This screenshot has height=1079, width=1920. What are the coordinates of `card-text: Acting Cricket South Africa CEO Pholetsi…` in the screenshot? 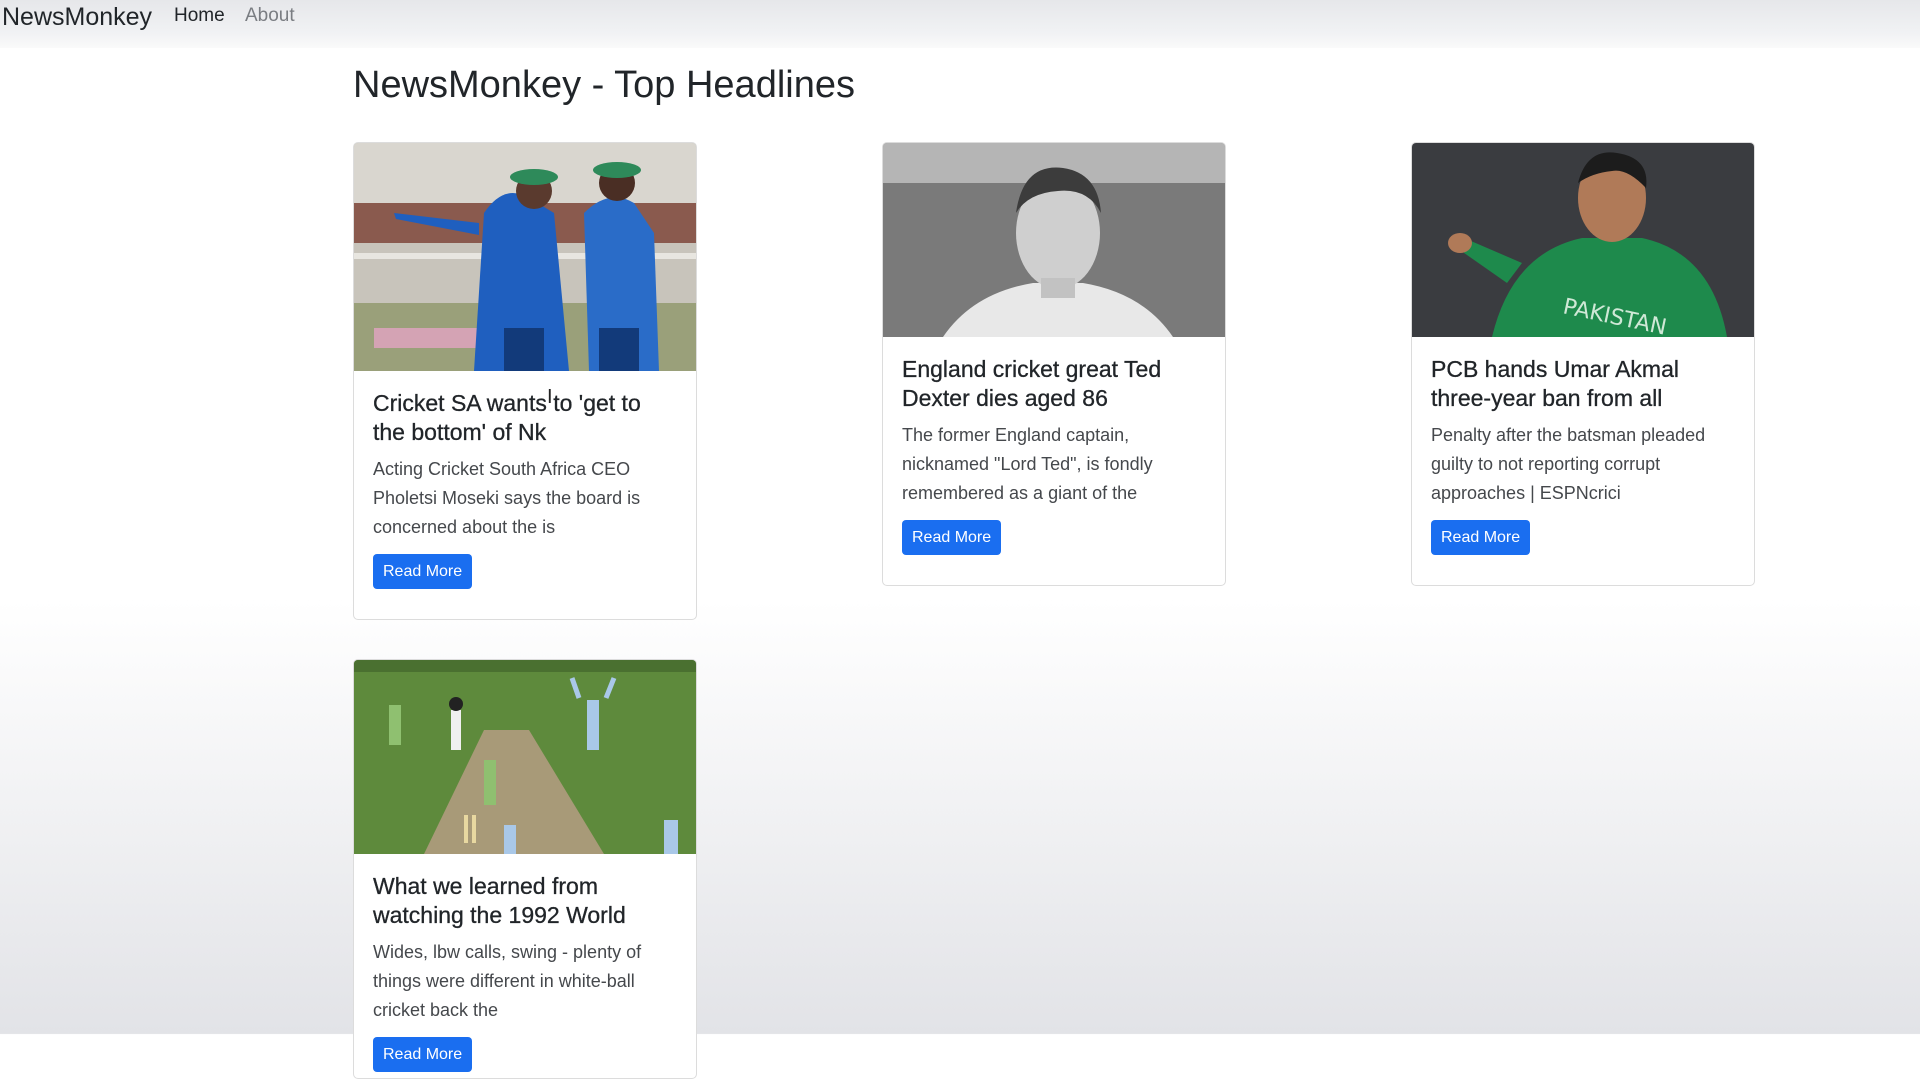 It's located at (507, 498).